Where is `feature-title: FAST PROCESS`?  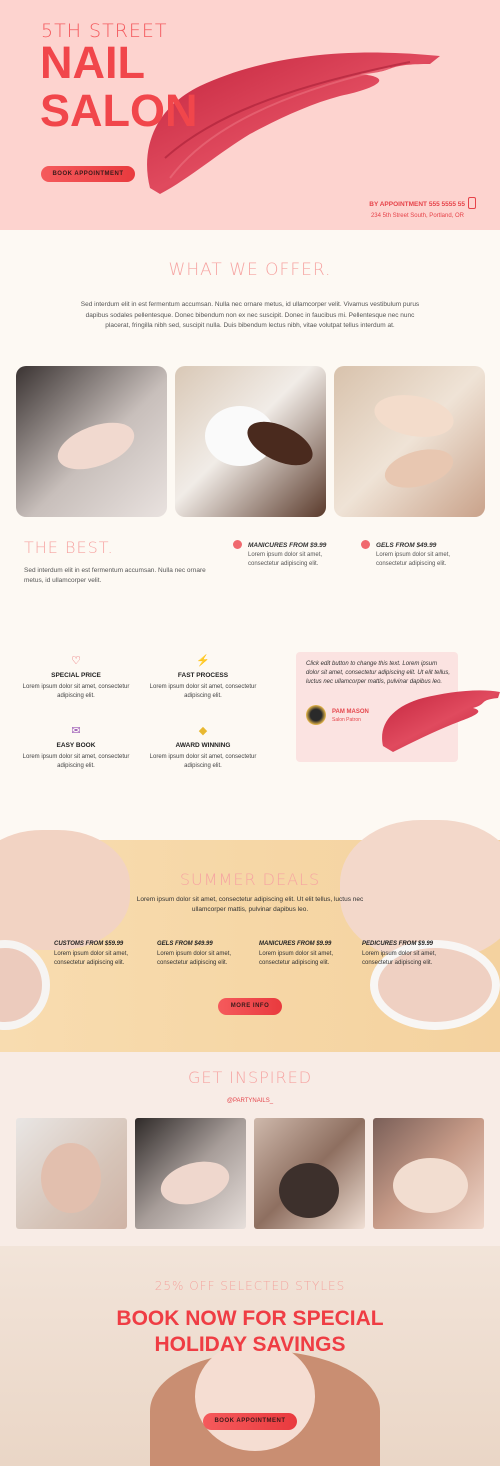 feature-title: FAST PROCESS is located at coordinates (203, 675).